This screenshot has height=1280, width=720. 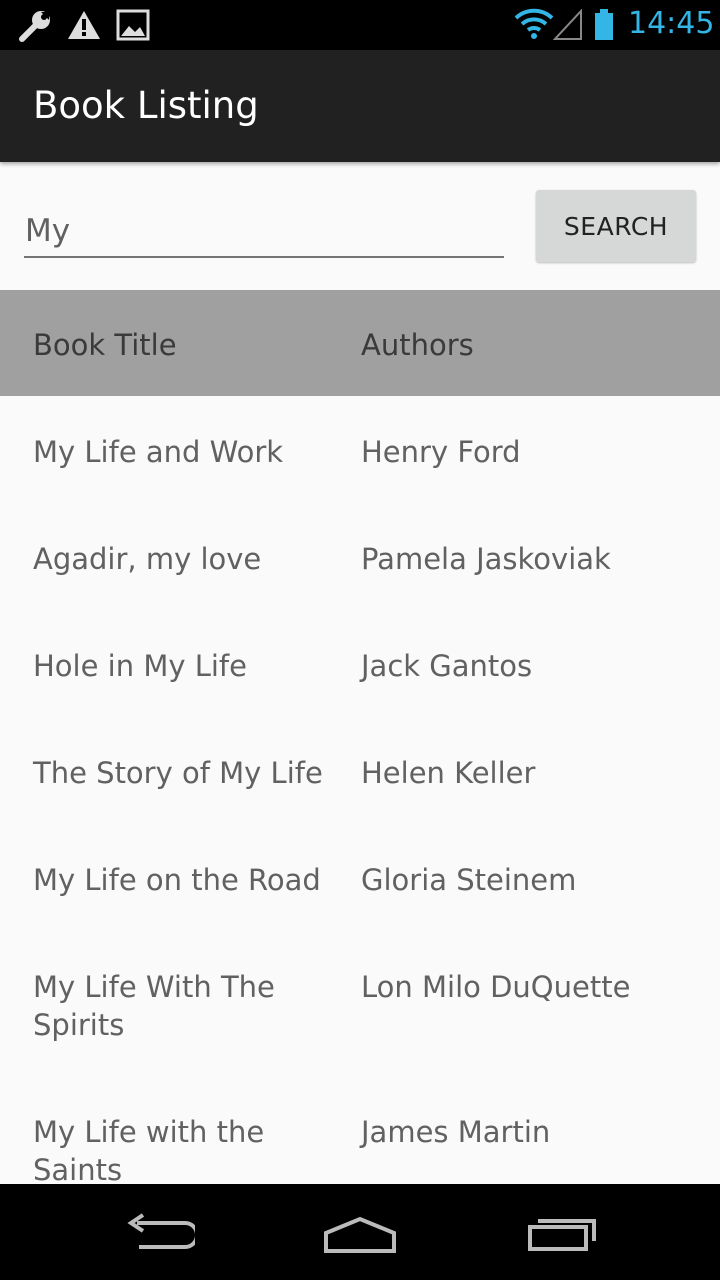 What do you see at coordinates (534, 23) in the screenshot?
I see `wifi-icon` at bounding box center [534, 23].